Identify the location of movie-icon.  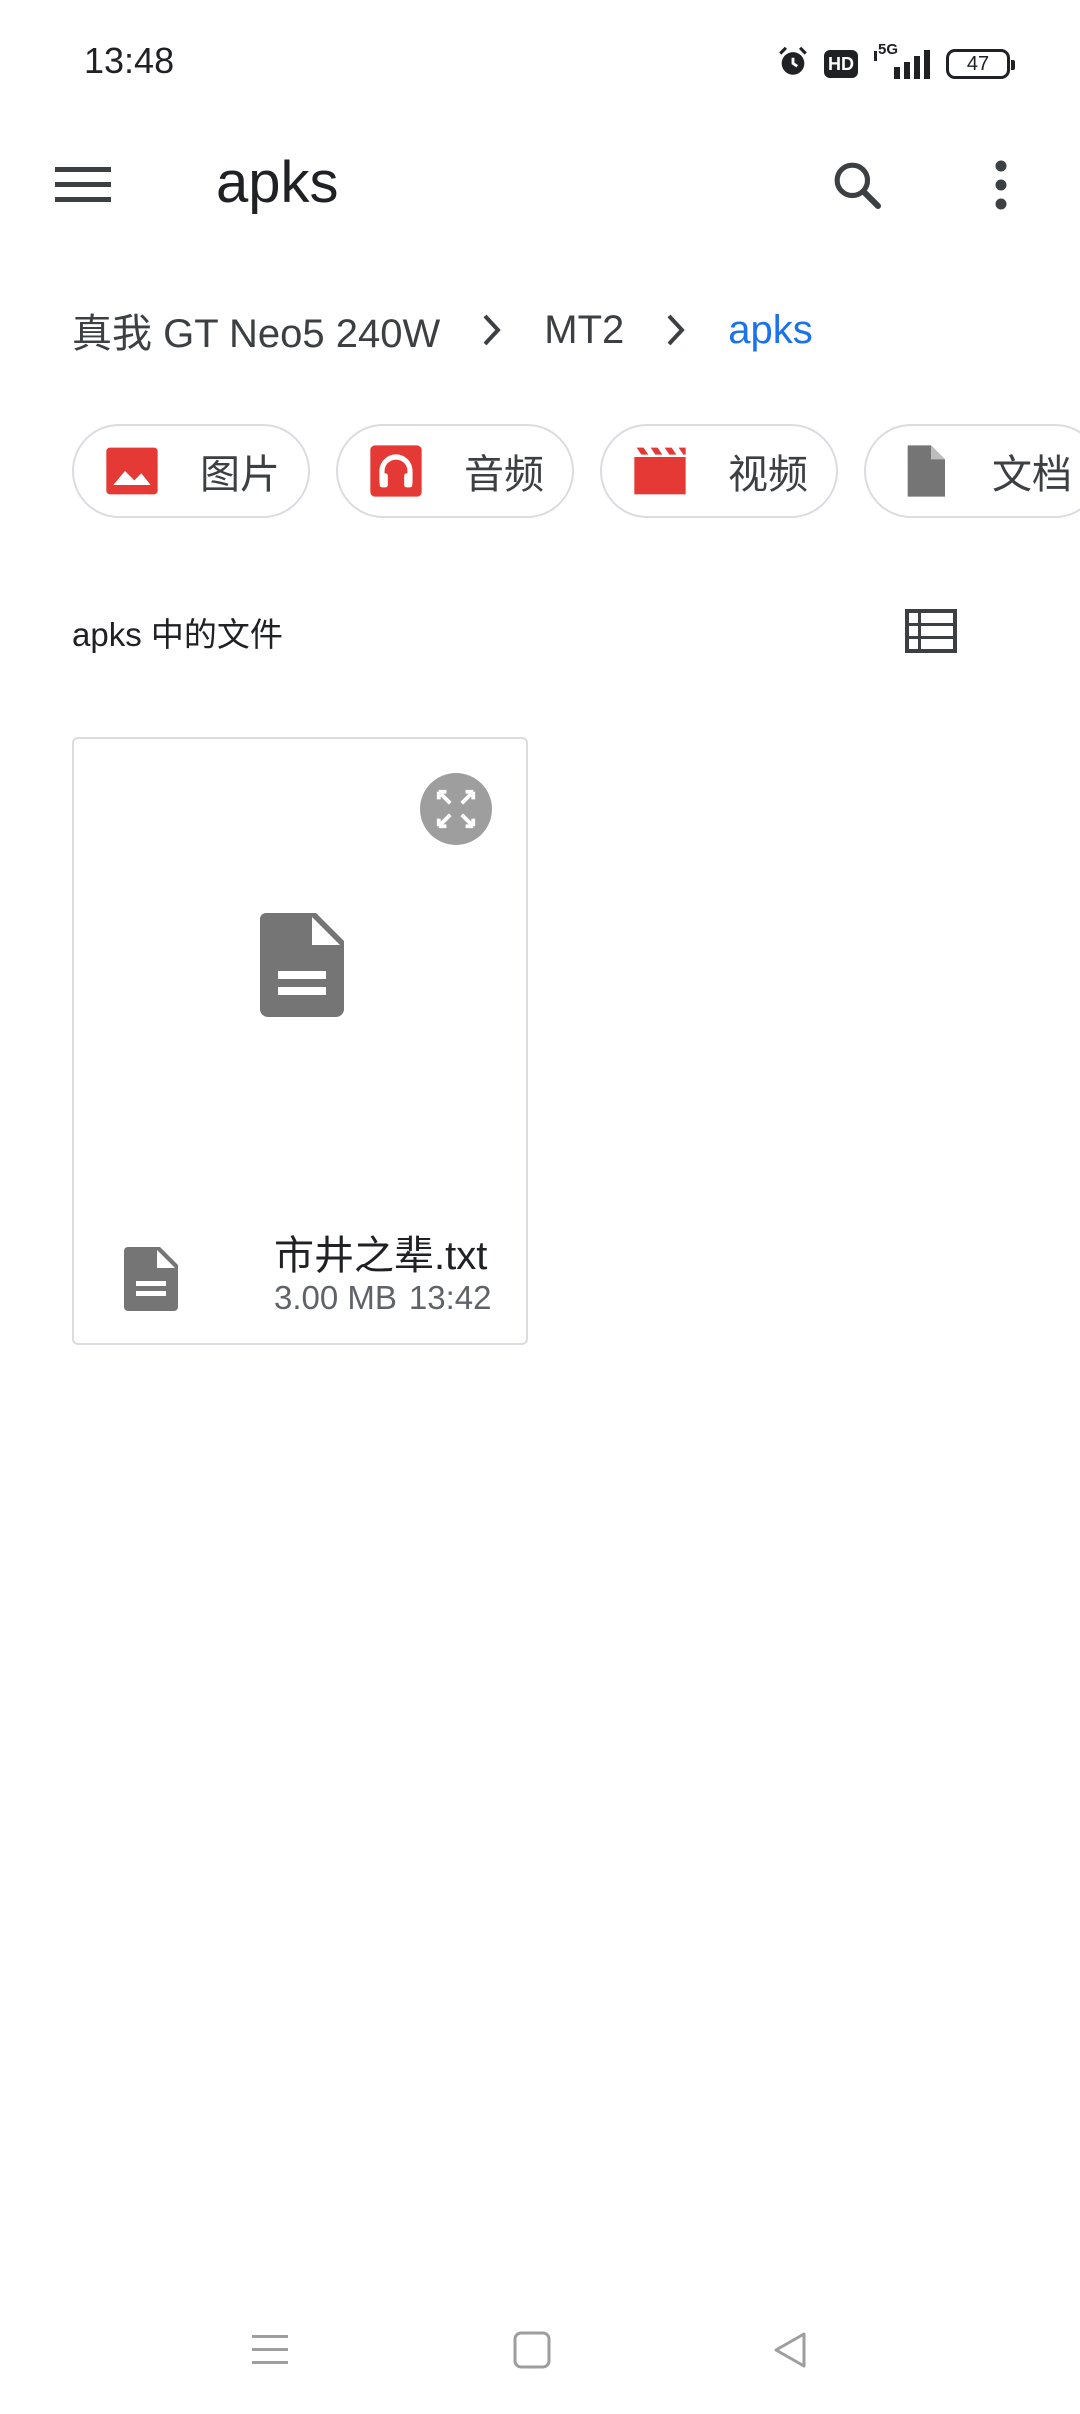
(660, 471).